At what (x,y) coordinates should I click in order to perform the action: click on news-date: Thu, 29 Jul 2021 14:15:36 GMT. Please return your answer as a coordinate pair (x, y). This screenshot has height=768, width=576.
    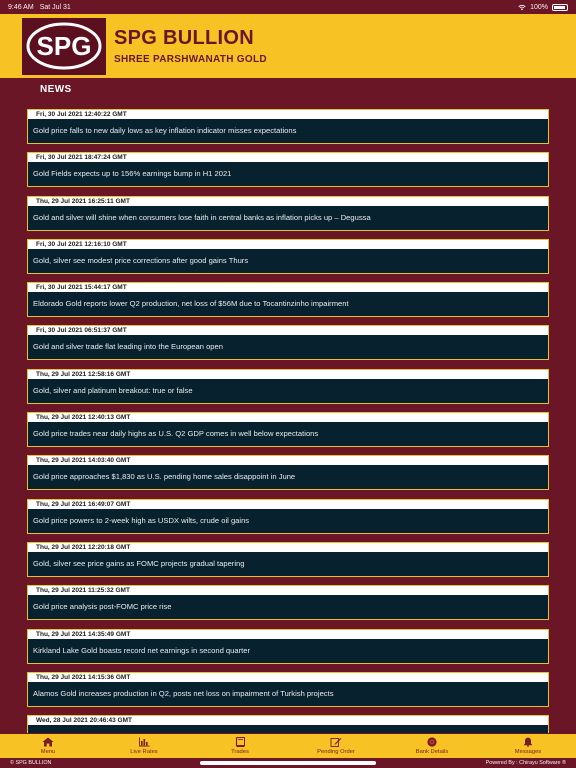
    Looking at the image, I should click on (288, 677).